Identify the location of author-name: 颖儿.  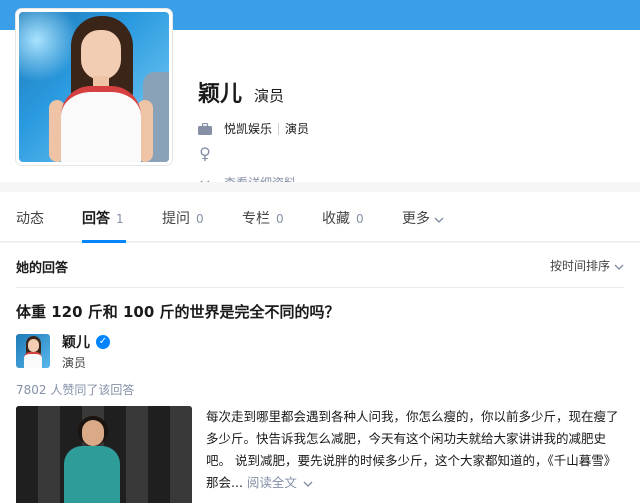
(76, 342).